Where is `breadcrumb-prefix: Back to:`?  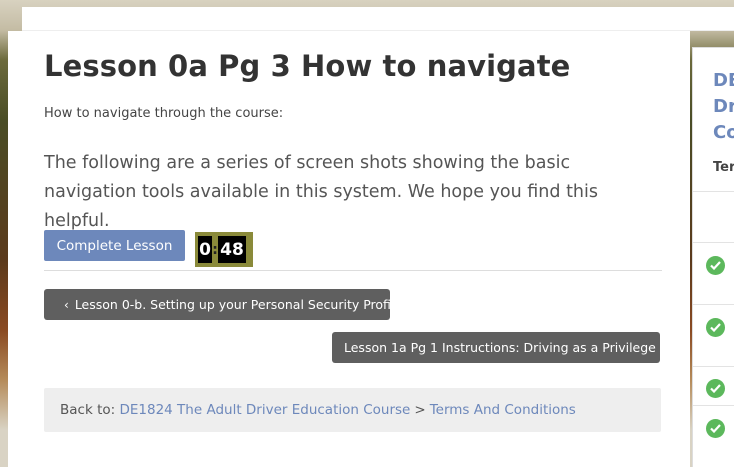 breadcrumb-prefix: Back to: is located at coordinates (88, 410).